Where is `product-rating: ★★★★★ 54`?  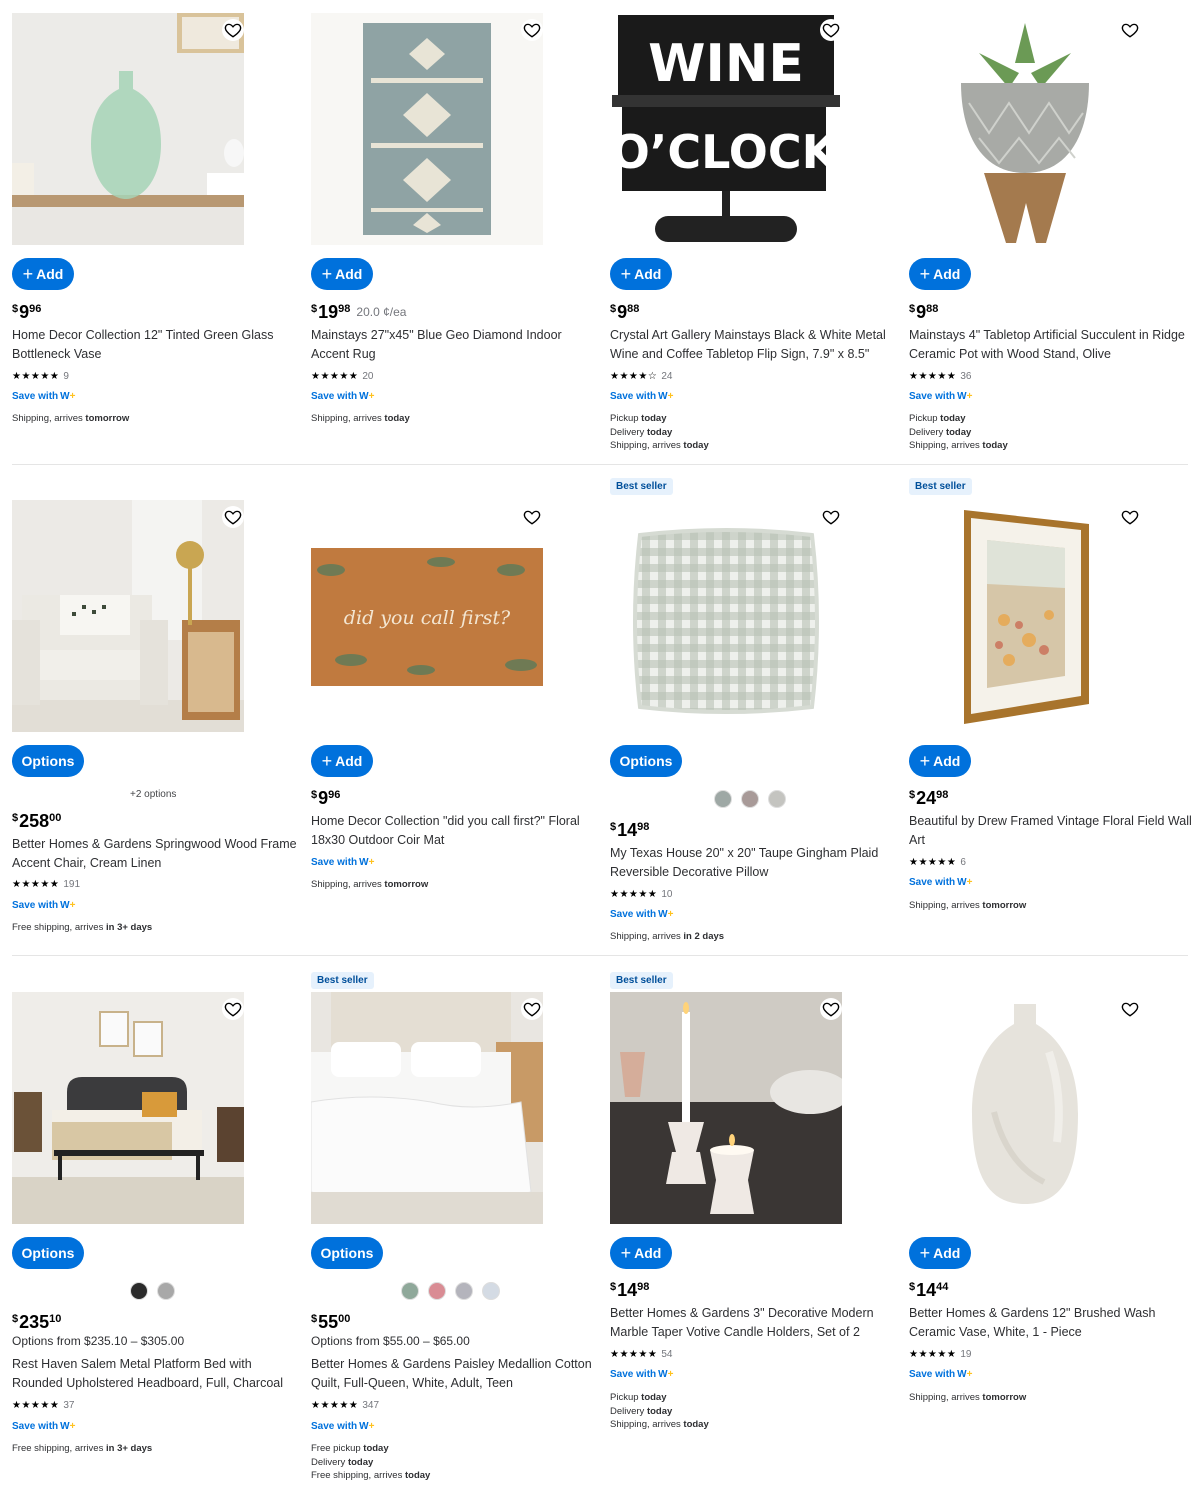
product-rating: ★★★★★ 54 is located at coordinates (641, 1354).